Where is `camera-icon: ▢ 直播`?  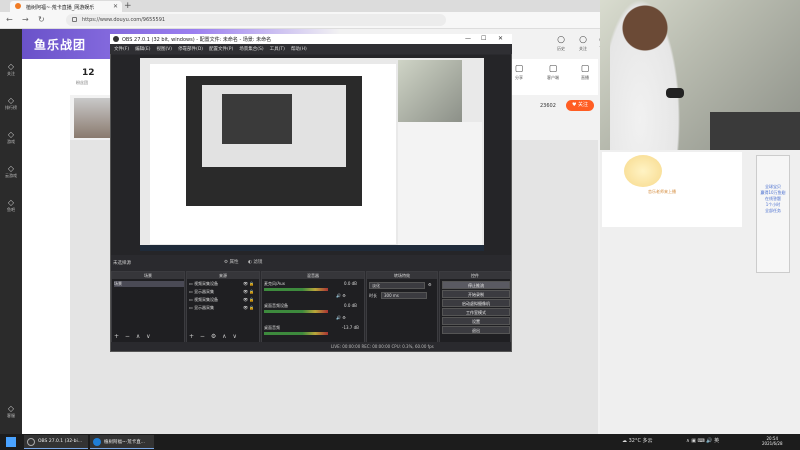
camera-icon: ▢ 直播 is located at coordinates (585, 72).